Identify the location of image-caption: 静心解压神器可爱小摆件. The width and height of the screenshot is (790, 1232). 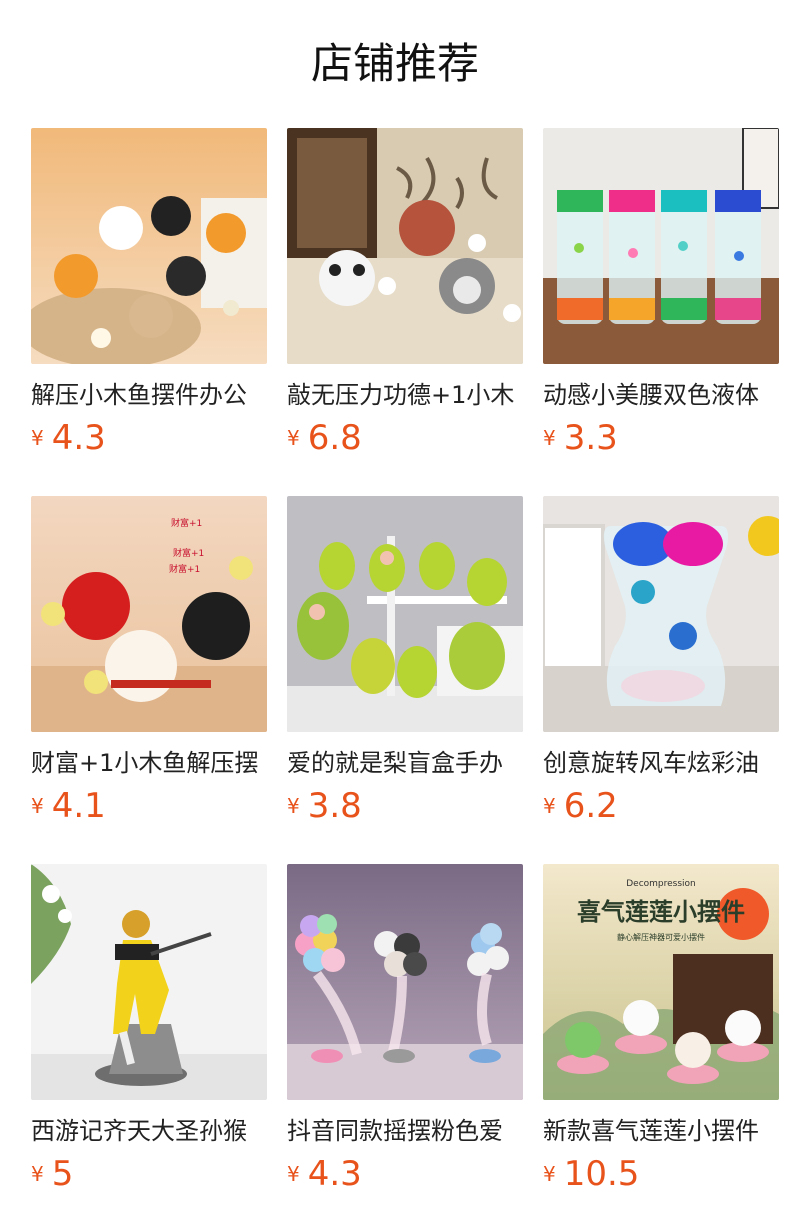
(661, 937).